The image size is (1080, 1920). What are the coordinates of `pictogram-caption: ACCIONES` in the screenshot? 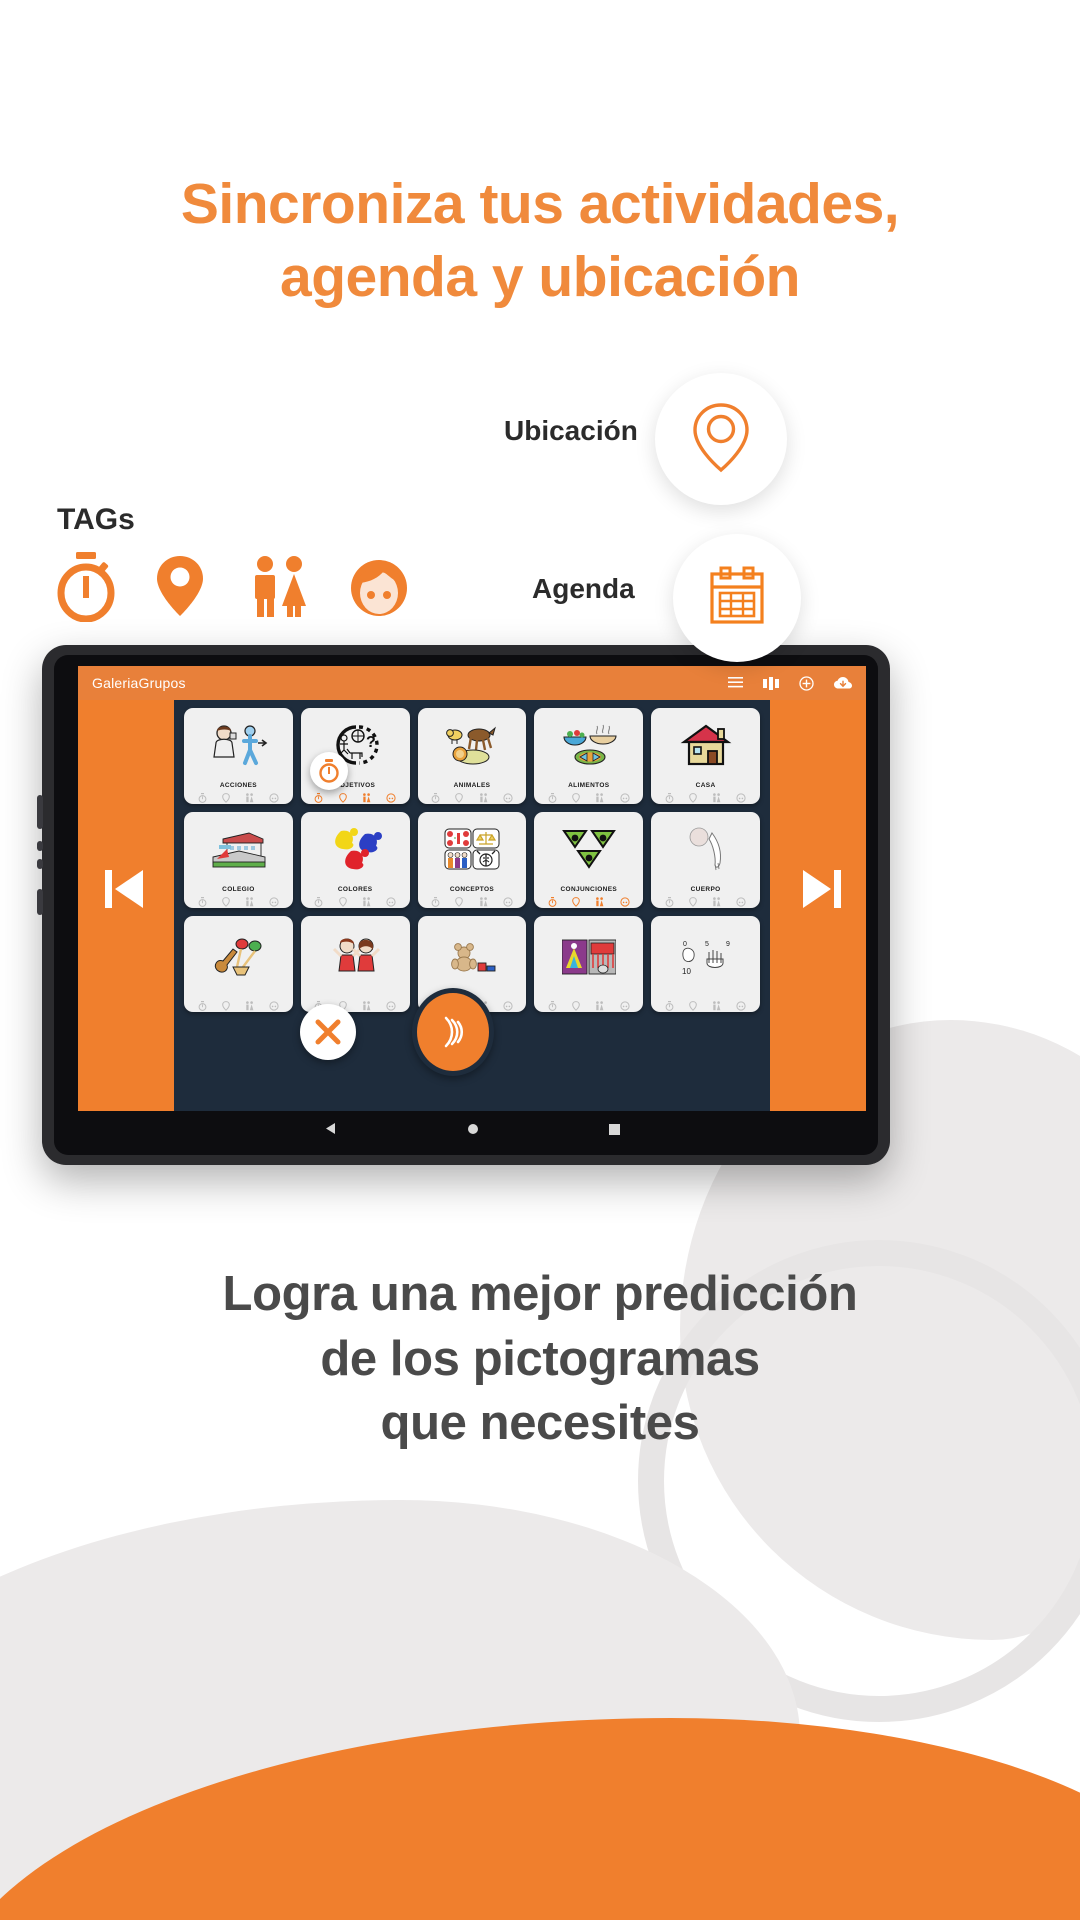 It's located at (238, 785).